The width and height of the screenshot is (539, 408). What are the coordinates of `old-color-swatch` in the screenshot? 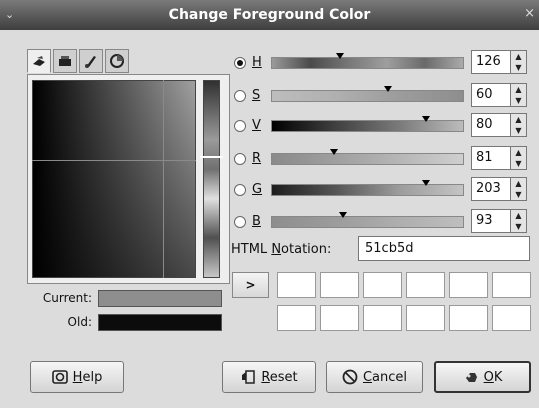 It's located at (160, 322).